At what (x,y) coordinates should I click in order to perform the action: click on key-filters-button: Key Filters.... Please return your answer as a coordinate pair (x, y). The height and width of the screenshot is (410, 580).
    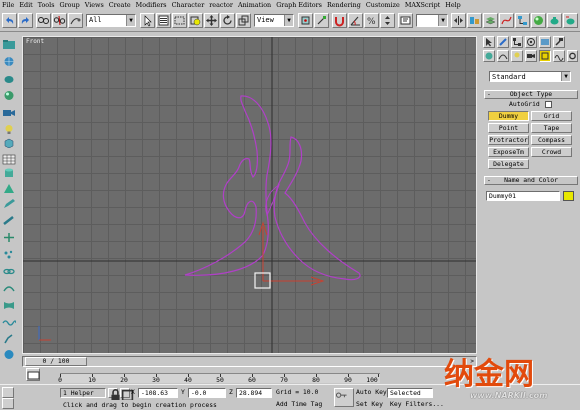
    Looking at the image, I should click on (417, 404).